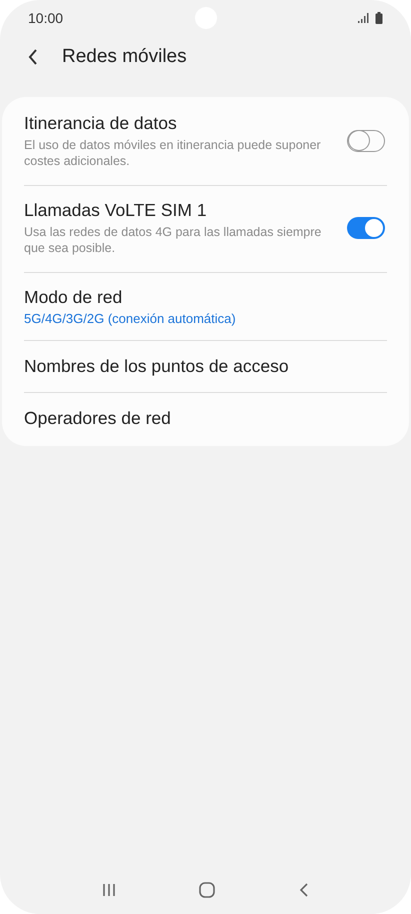 The width and height of the screenshot is (411, 914). Describe the element at coordinates (304, 890) in the screenshot. I see `back-nav-button` at that location.